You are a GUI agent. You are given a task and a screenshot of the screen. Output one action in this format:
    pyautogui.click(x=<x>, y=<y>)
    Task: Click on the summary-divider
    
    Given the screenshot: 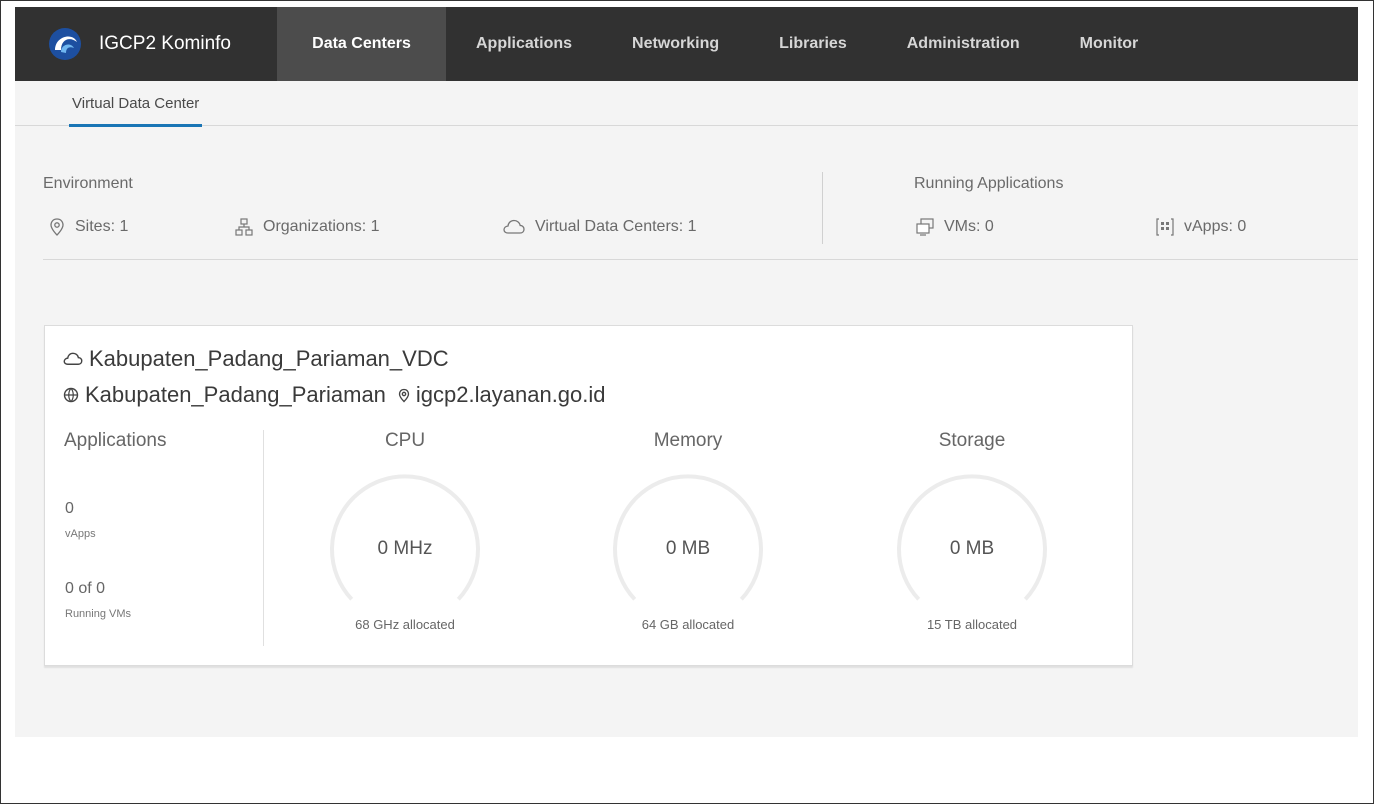 What is the action you would take?
    pyautogui.click(x=822, y=208)
    